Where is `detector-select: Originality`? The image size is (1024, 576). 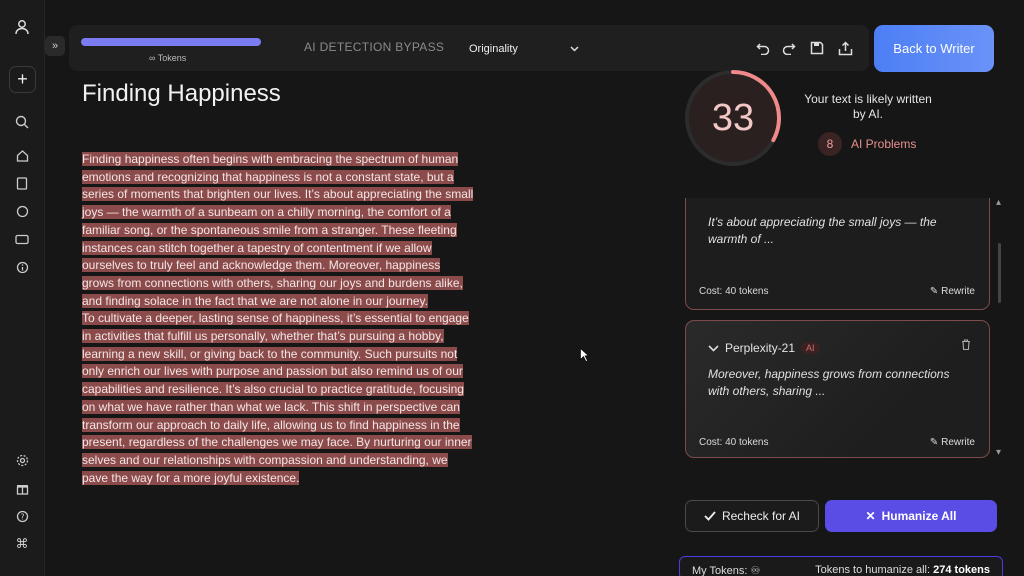 detector-select: Originality is located at coordinates (524, 49).